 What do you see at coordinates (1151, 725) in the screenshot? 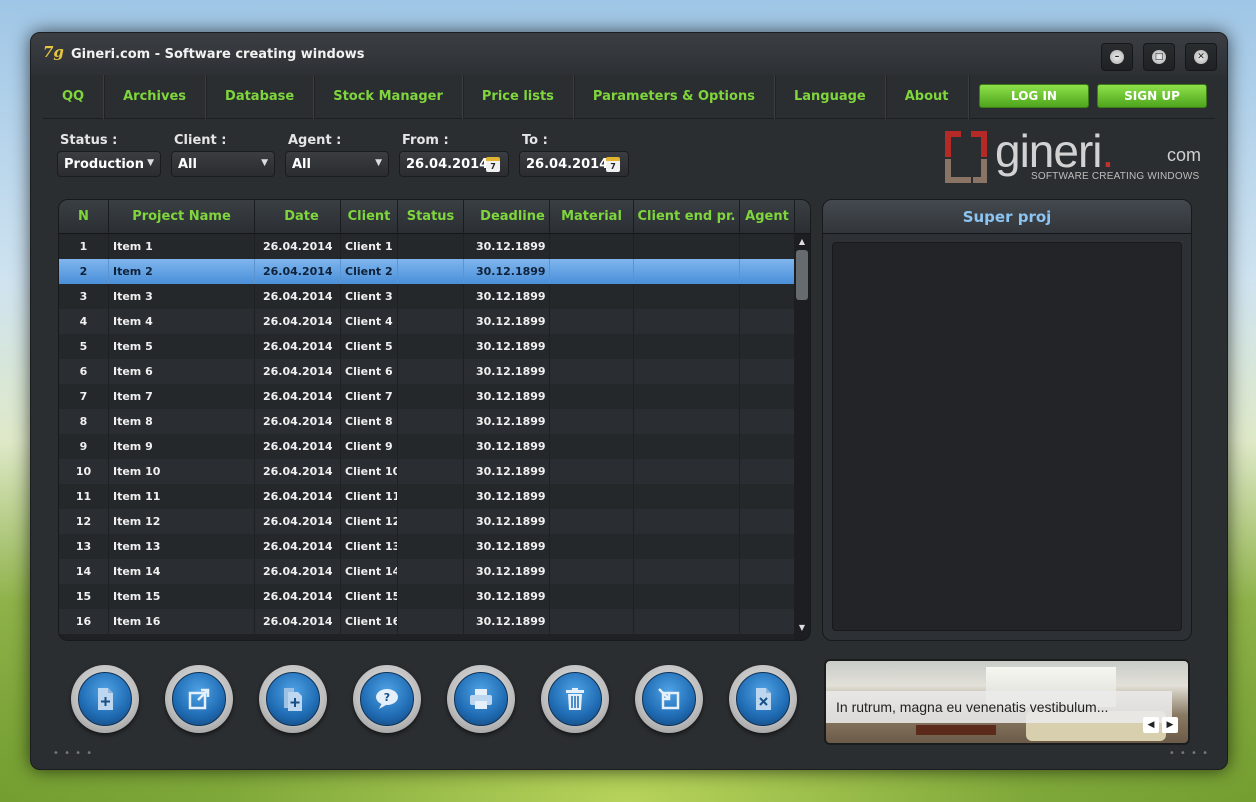
I see `banner-prev-icon: ◀` at bounding box center [1151, 725].